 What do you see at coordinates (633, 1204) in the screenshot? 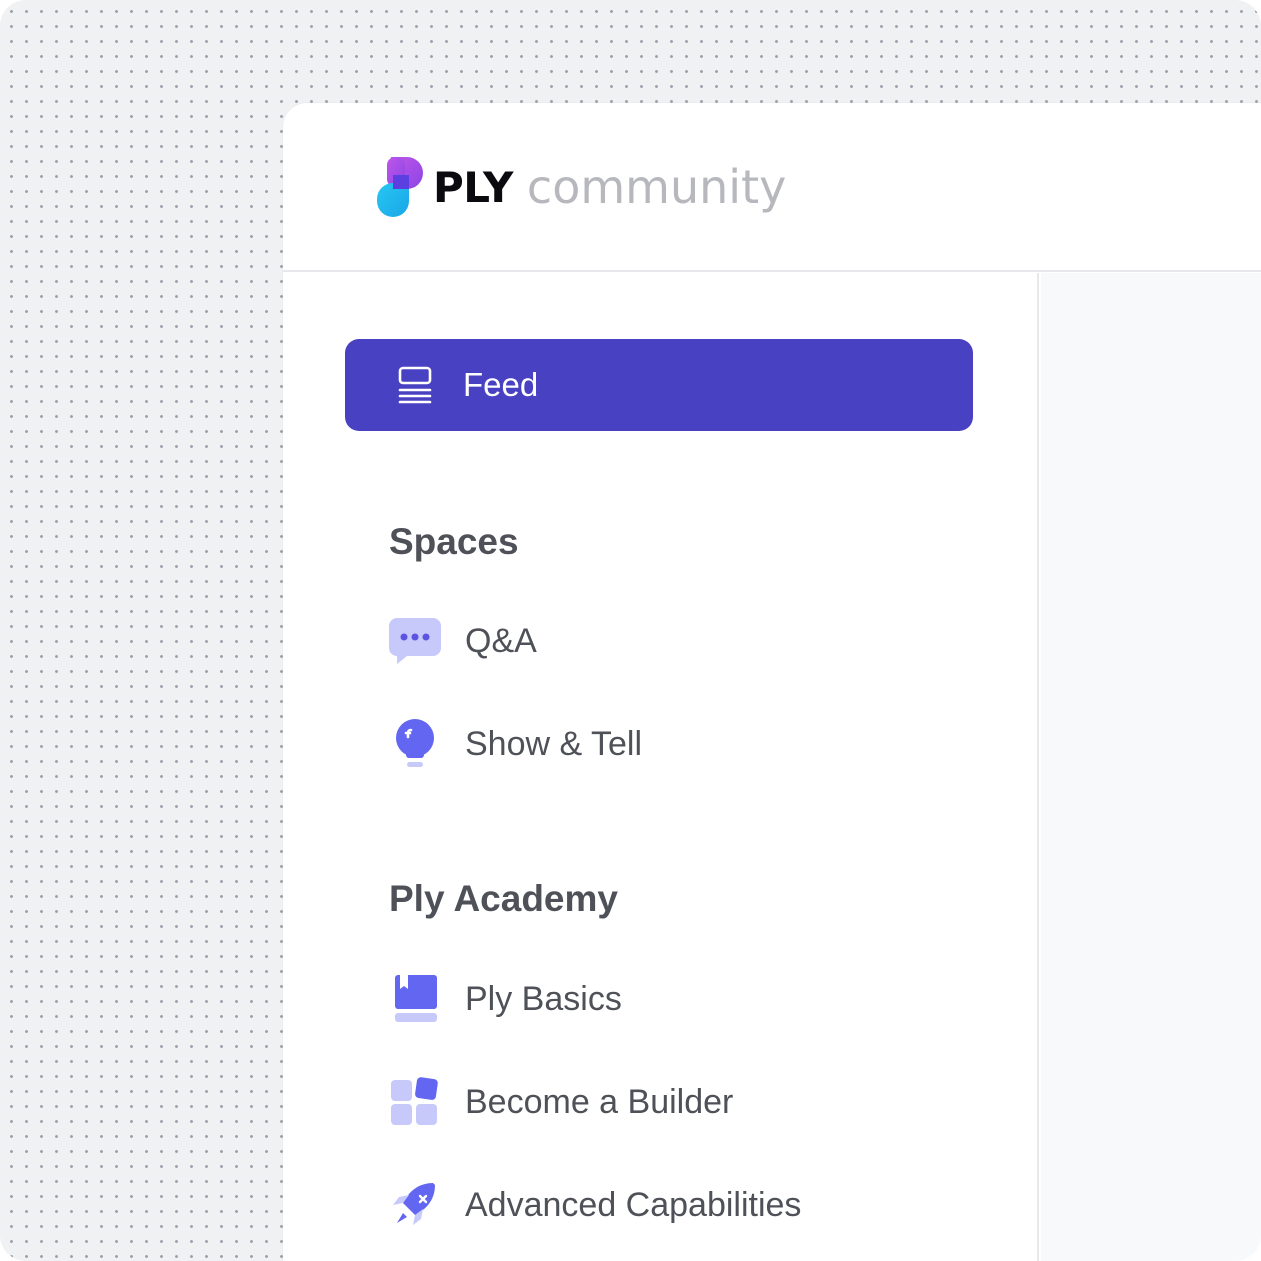
I see `sidebar-item-label: Advanced Capabilities` at bounding box center [633, 1204].